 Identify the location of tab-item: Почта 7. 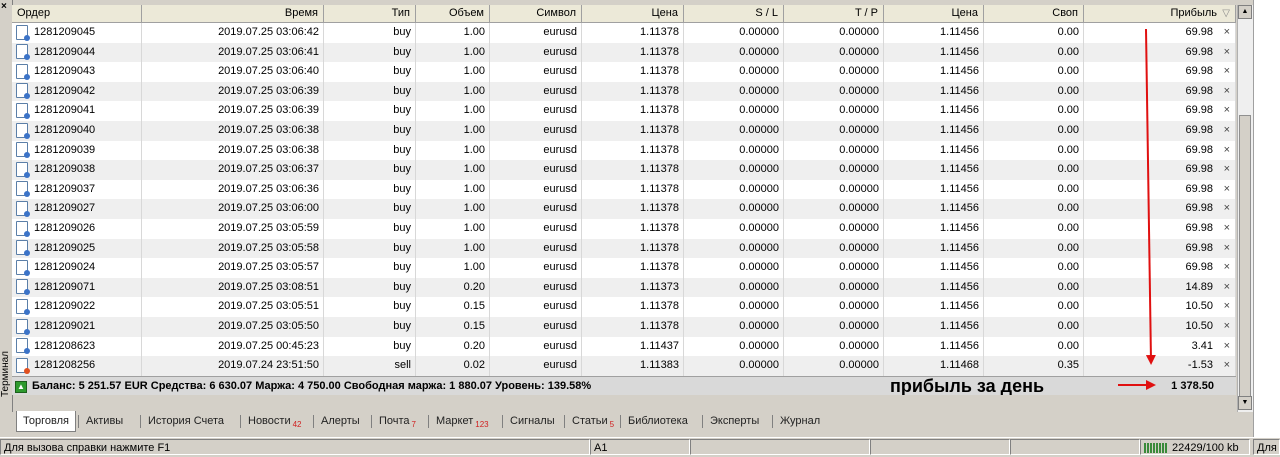
(397, 421).